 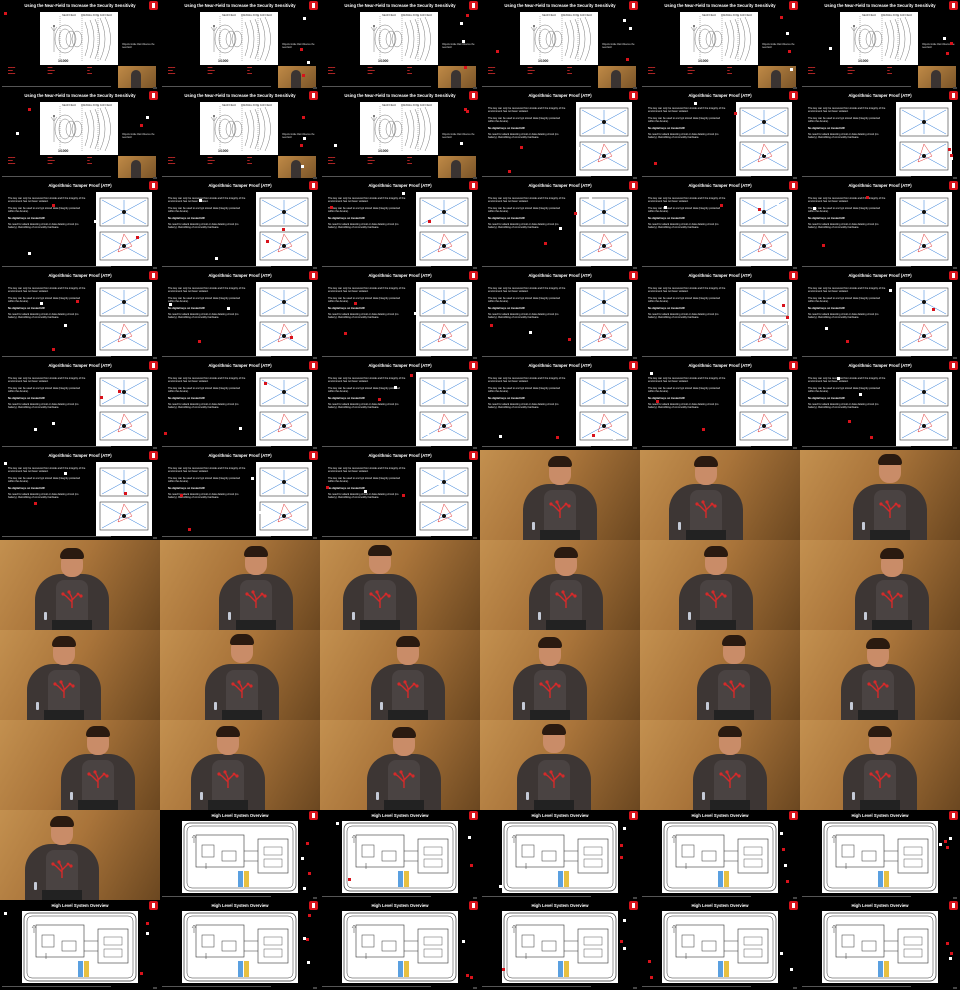 What do you see at coordinates (400, 855) in the screenshot?
I see `slide-overview-57: High Level System Overview` at bounding box center [400, 855].